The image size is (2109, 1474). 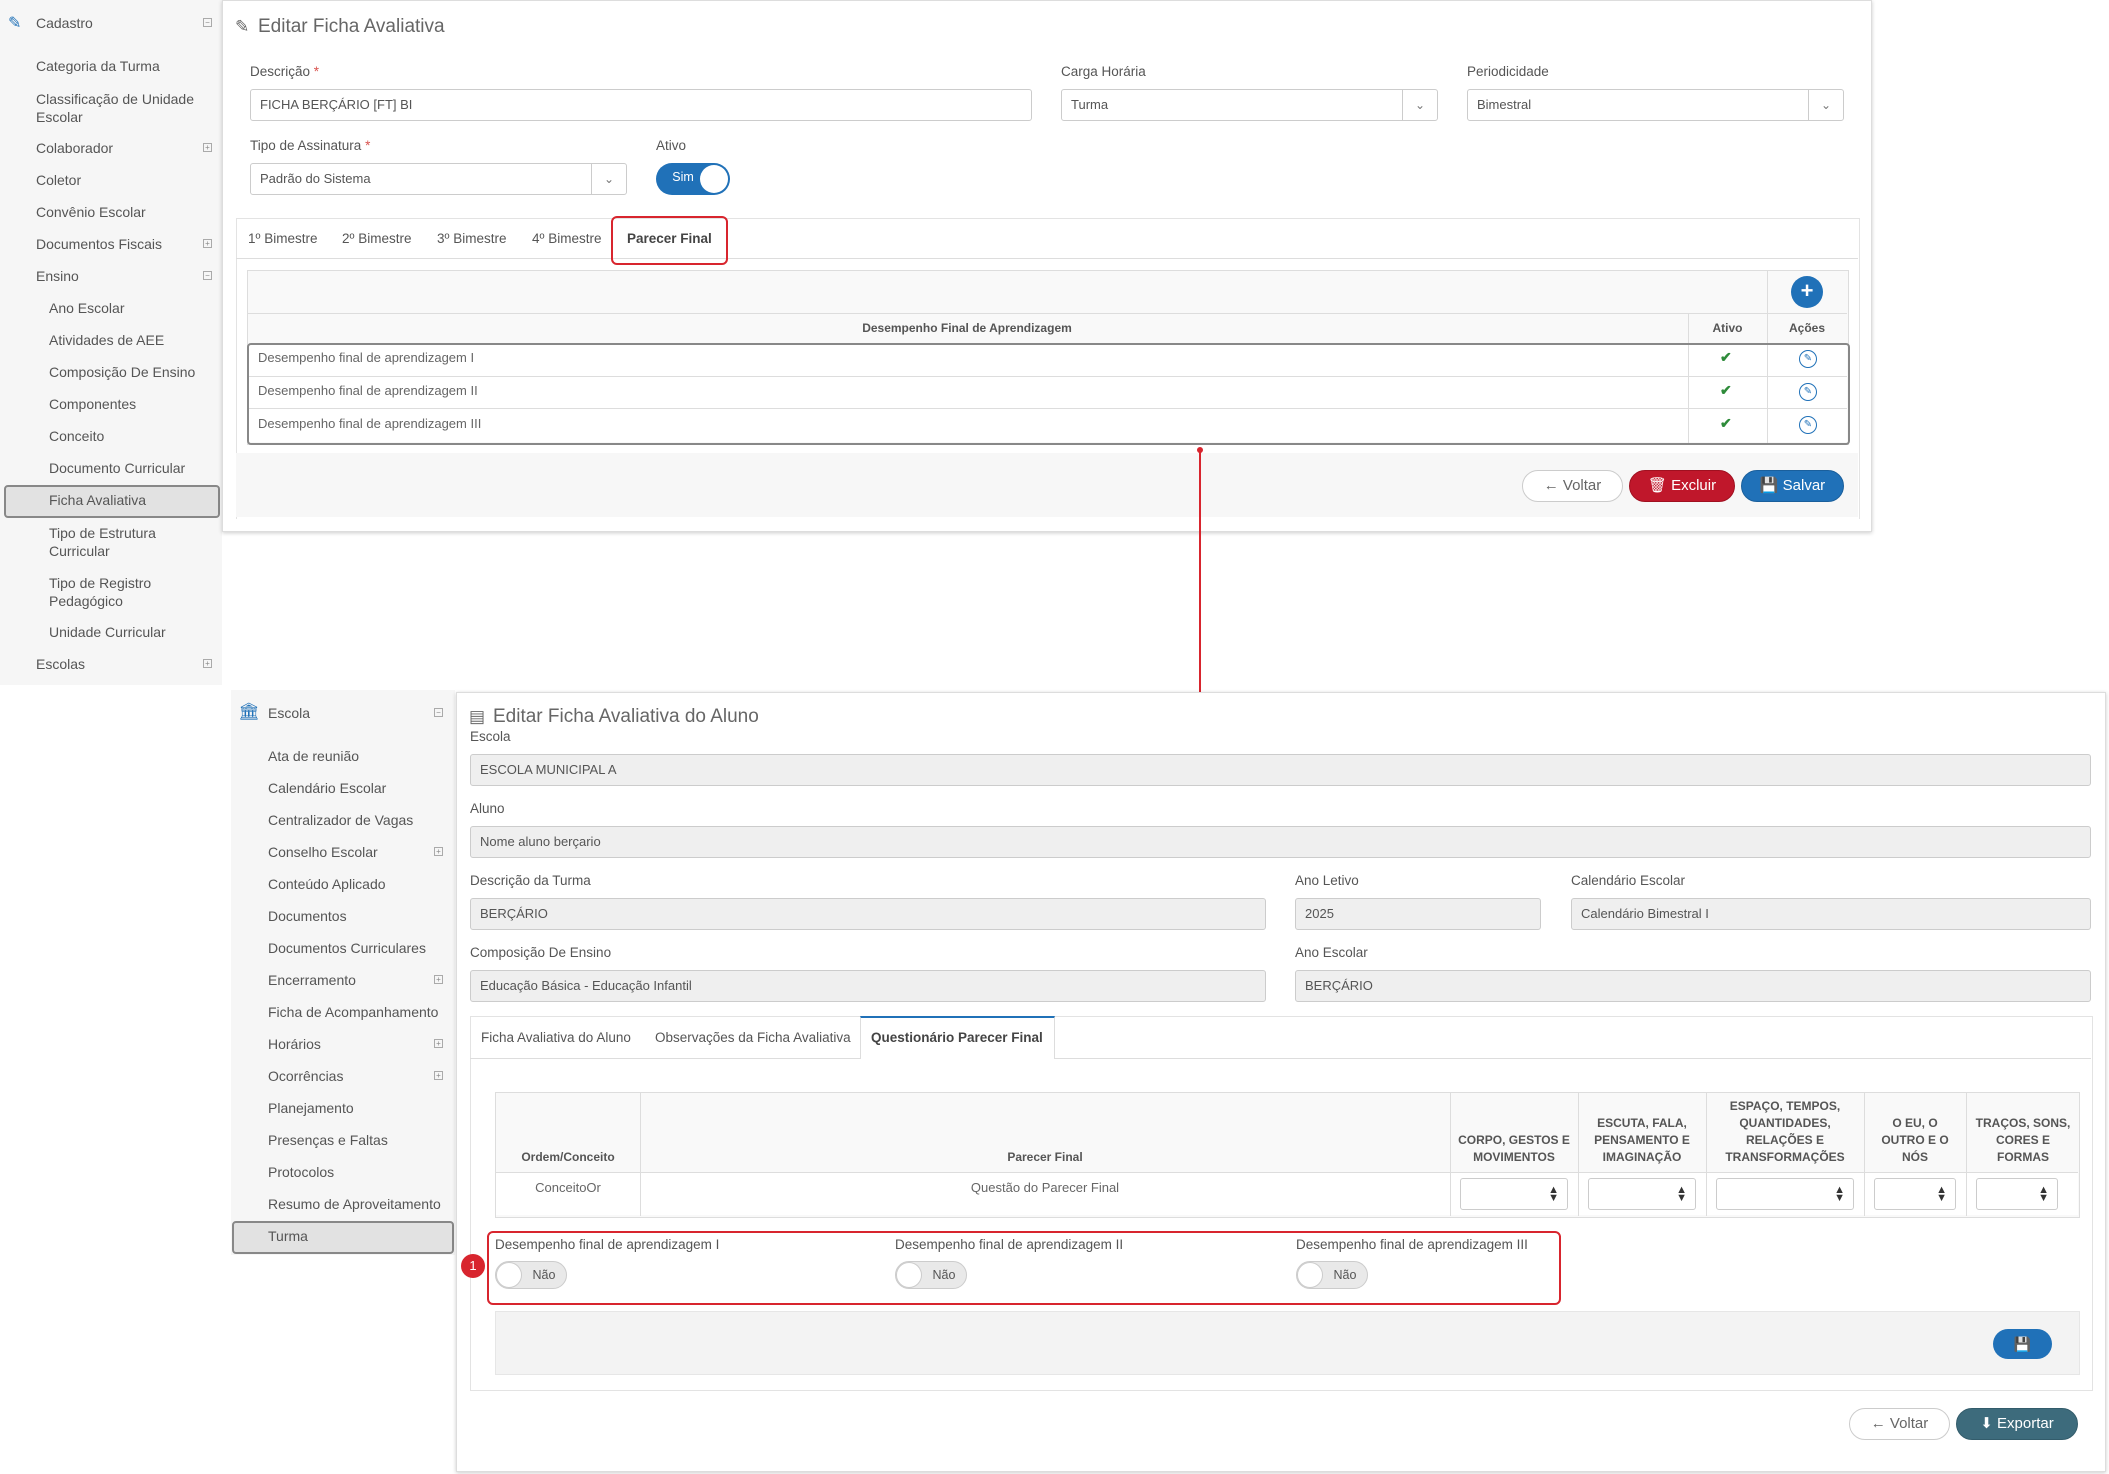 I want to click on sidebar-item-planejamento: Planejamento, so click(x=311, y=1108).